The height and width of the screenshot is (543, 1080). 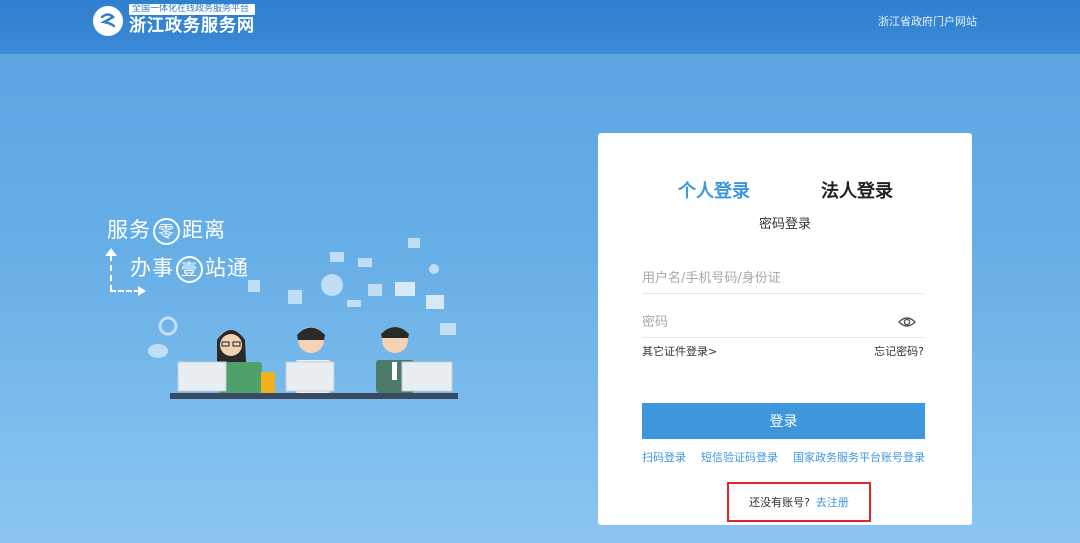 What do you see at coordinates (767, 322) in the screenshot?
I see `password-input` at bounding box center [767, 322].